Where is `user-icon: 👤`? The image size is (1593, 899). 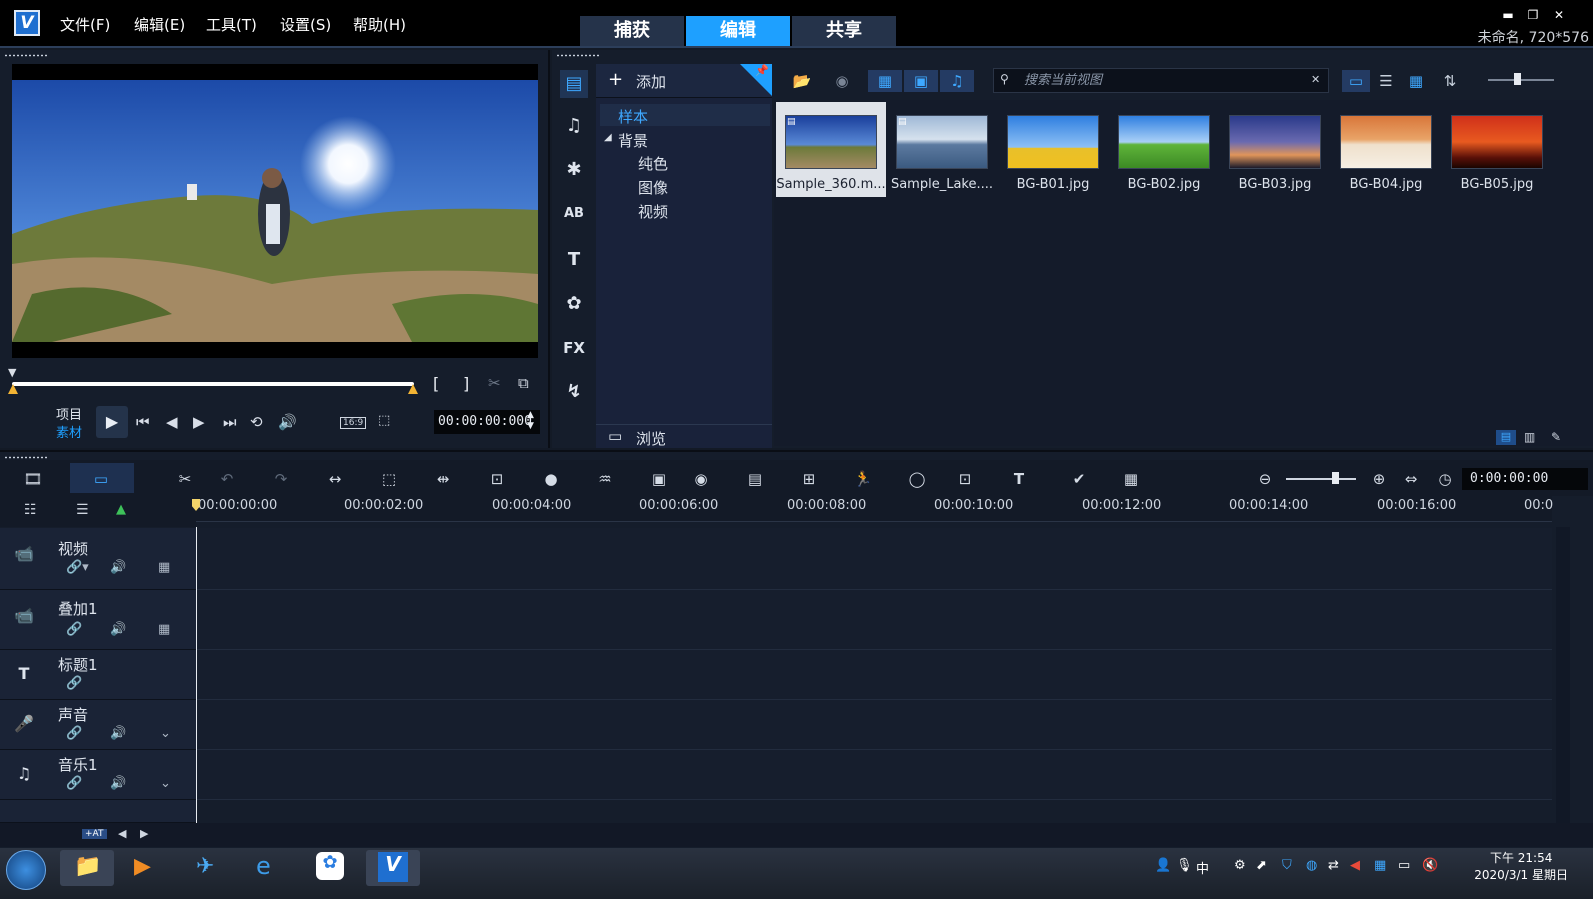
user-icon: 👤 is located at coordinates (1163, 865).